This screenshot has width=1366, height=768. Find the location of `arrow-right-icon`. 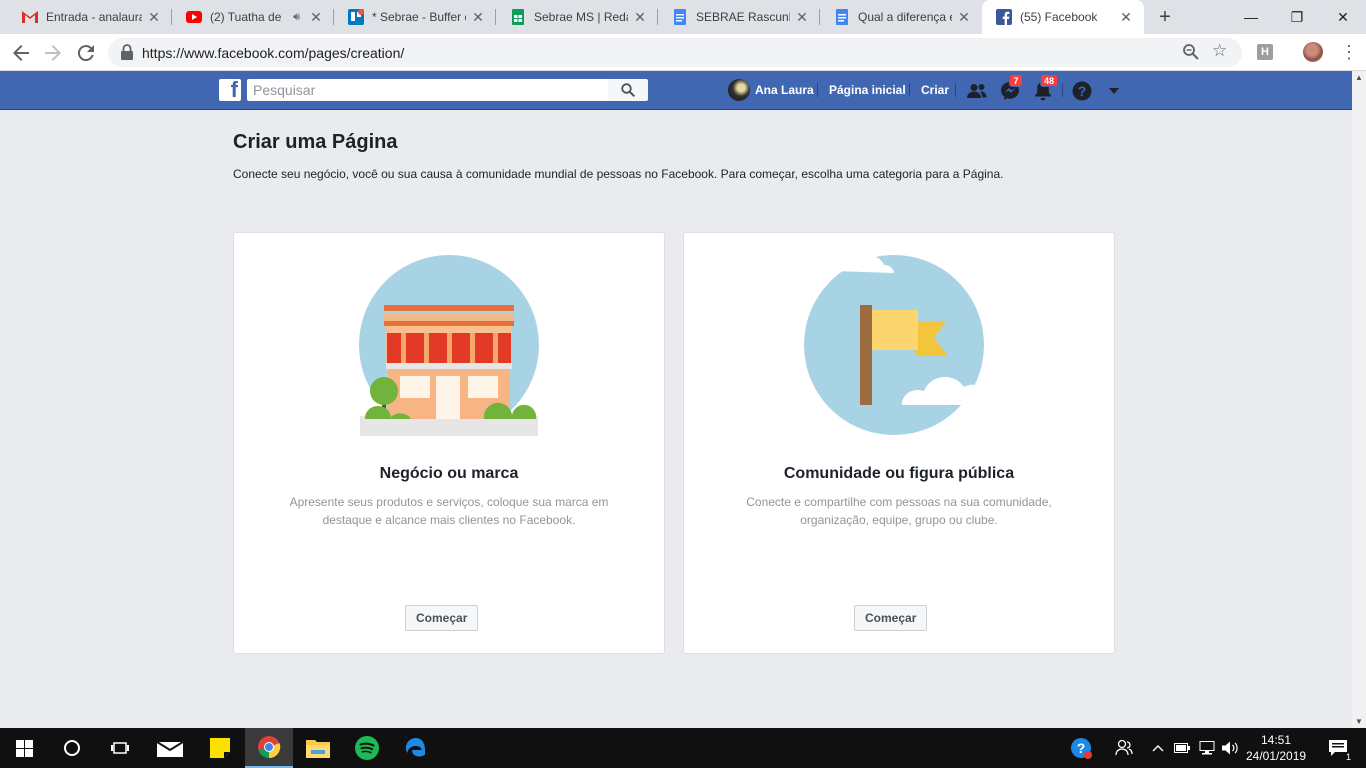

arrow-right-icon is located at coordinates (53, 53).